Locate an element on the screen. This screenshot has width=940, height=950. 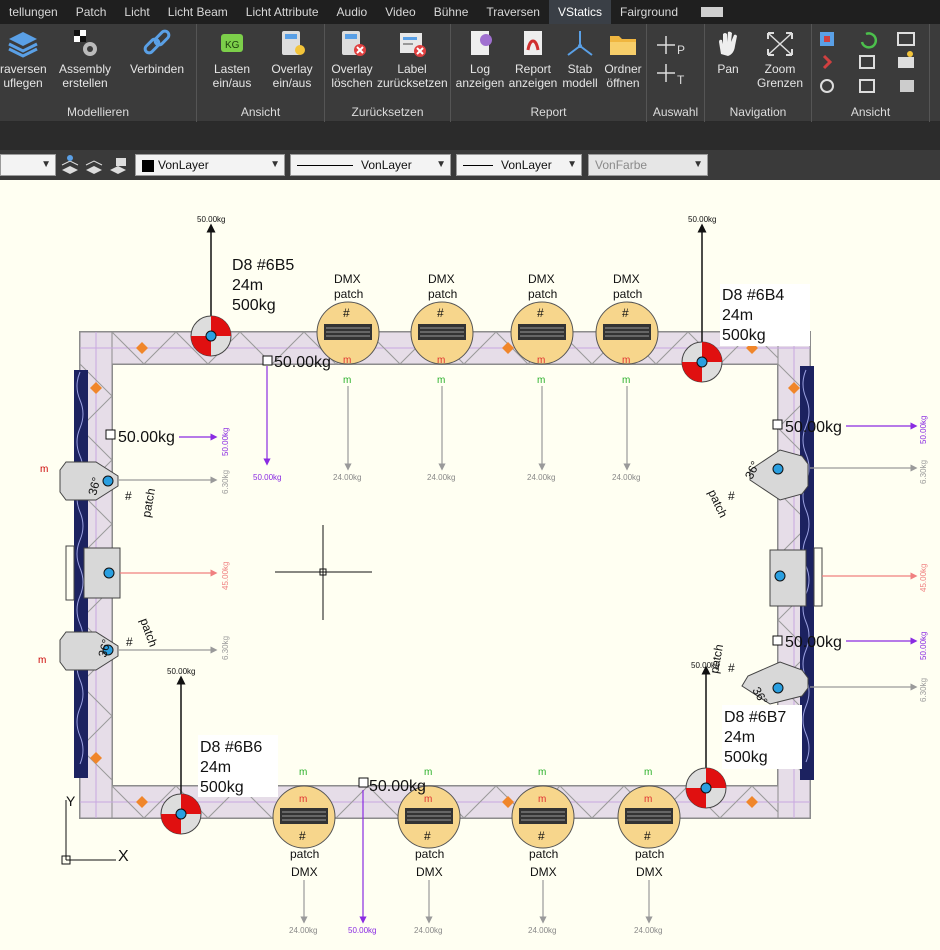
pan-button: Pan is located at coordinates (728, 52).